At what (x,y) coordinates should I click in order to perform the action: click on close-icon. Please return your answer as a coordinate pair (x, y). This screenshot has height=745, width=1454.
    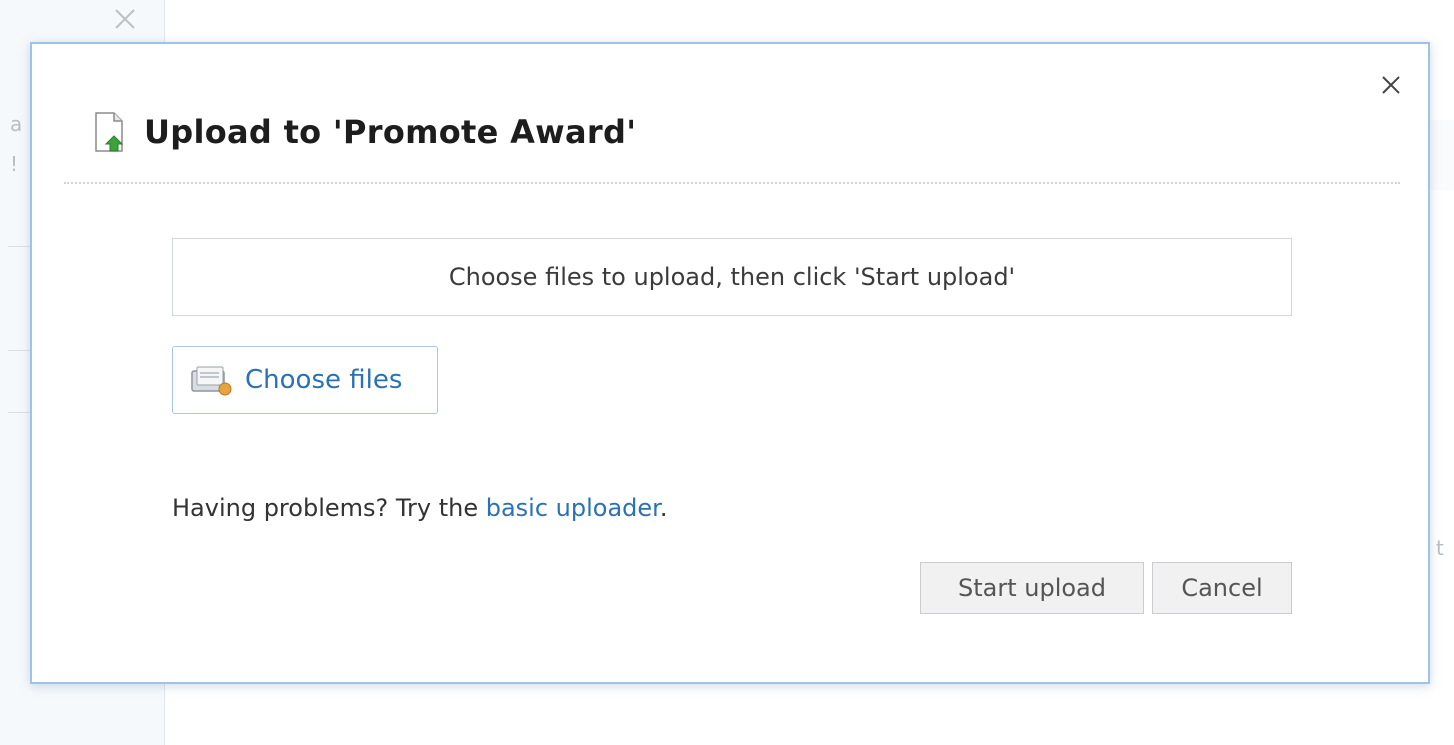
    Looking at the image, I should click on (1391, 85).